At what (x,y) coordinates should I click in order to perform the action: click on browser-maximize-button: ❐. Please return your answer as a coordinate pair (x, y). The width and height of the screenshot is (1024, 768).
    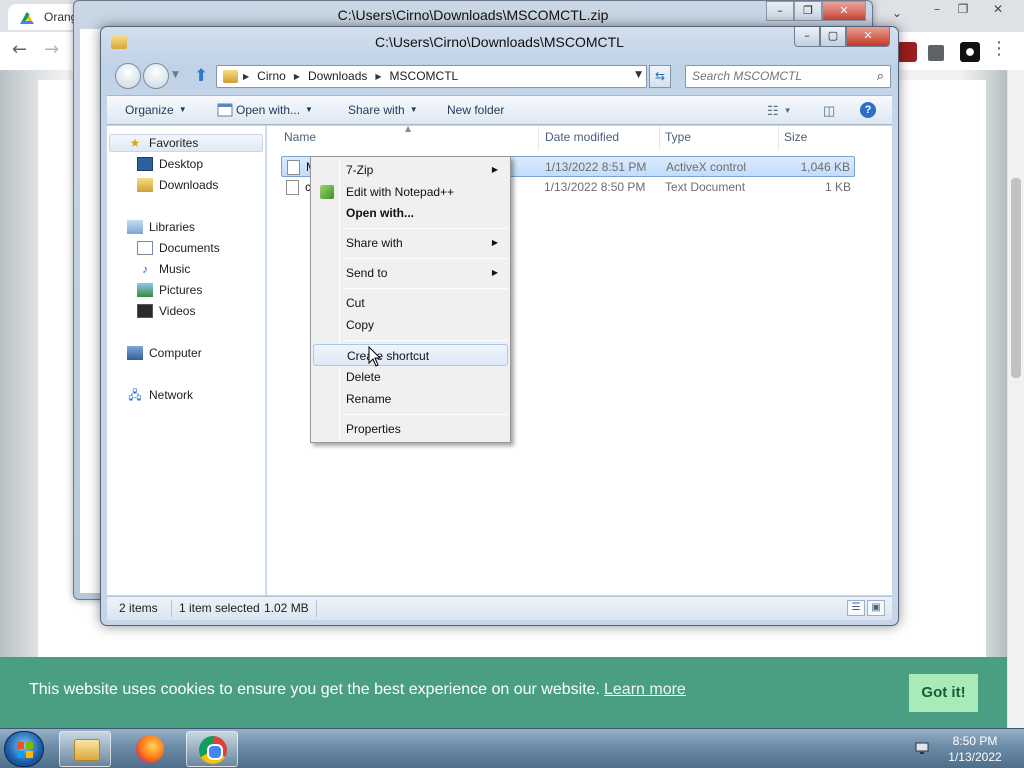
    Looking at the image, I should click on (963, 11).